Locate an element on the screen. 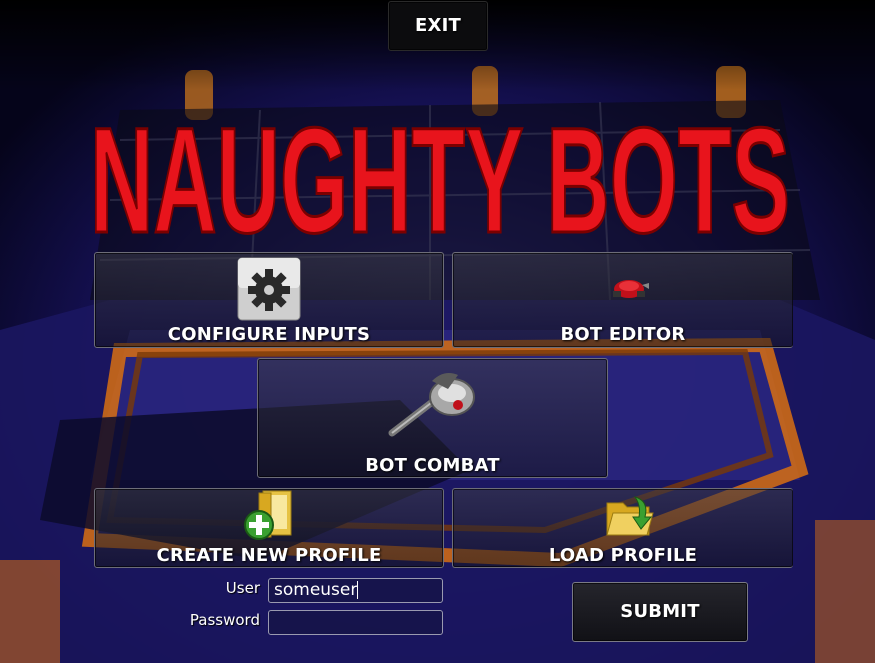 The height and width of the screenshot is (663, 875). bot-combat-button: BOT COMBAT is located at coordinates (432, 418).